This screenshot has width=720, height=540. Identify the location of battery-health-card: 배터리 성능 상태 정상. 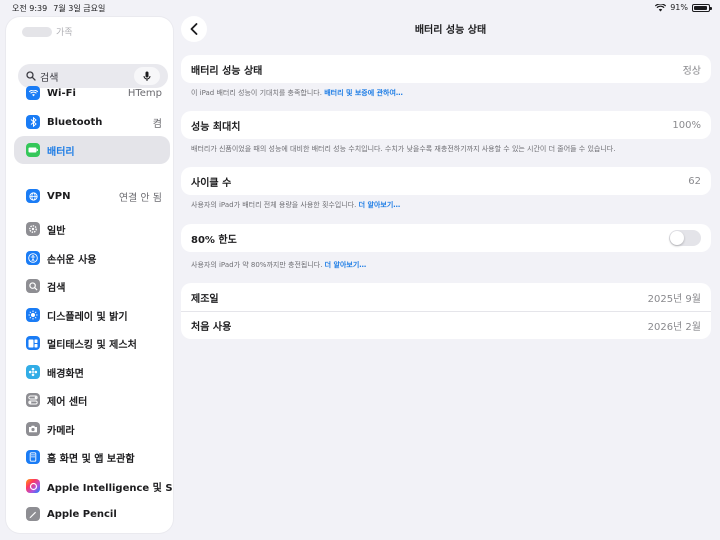
(446, 69).